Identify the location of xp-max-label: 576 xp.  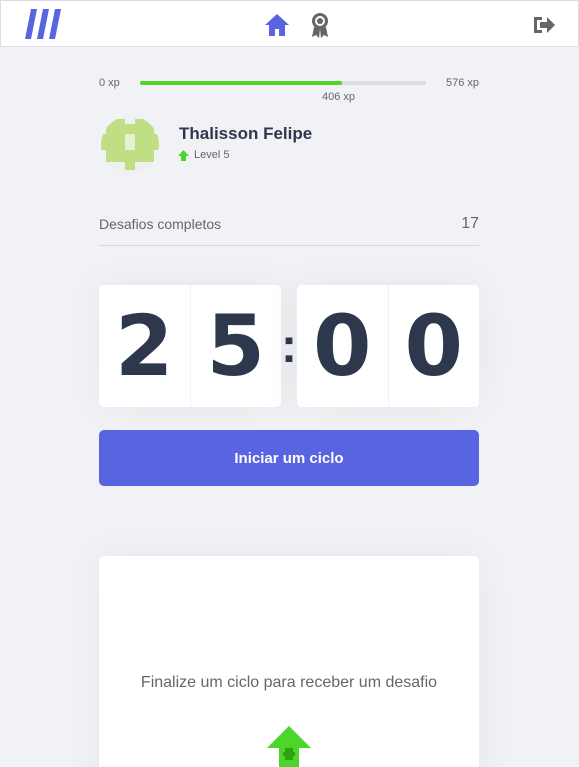
(462, 83).